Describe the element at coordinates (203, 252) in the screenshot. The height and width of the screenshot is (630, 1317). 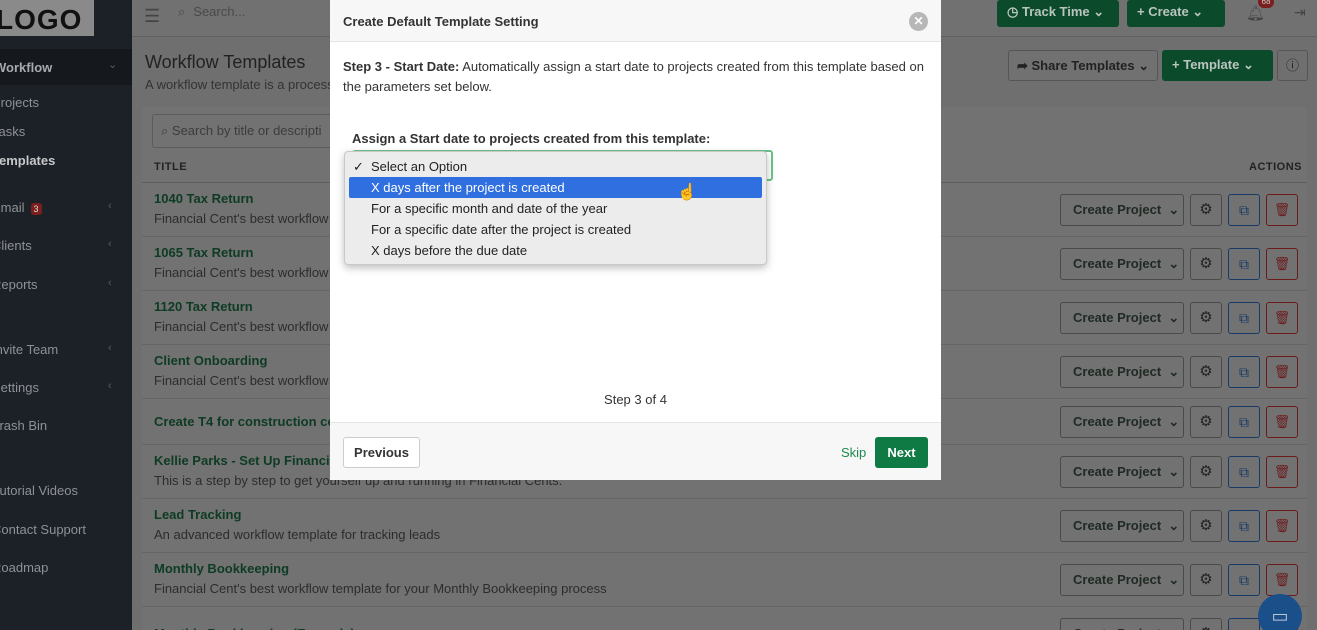
I see `template-title: 1065 Tax Return` at that location.